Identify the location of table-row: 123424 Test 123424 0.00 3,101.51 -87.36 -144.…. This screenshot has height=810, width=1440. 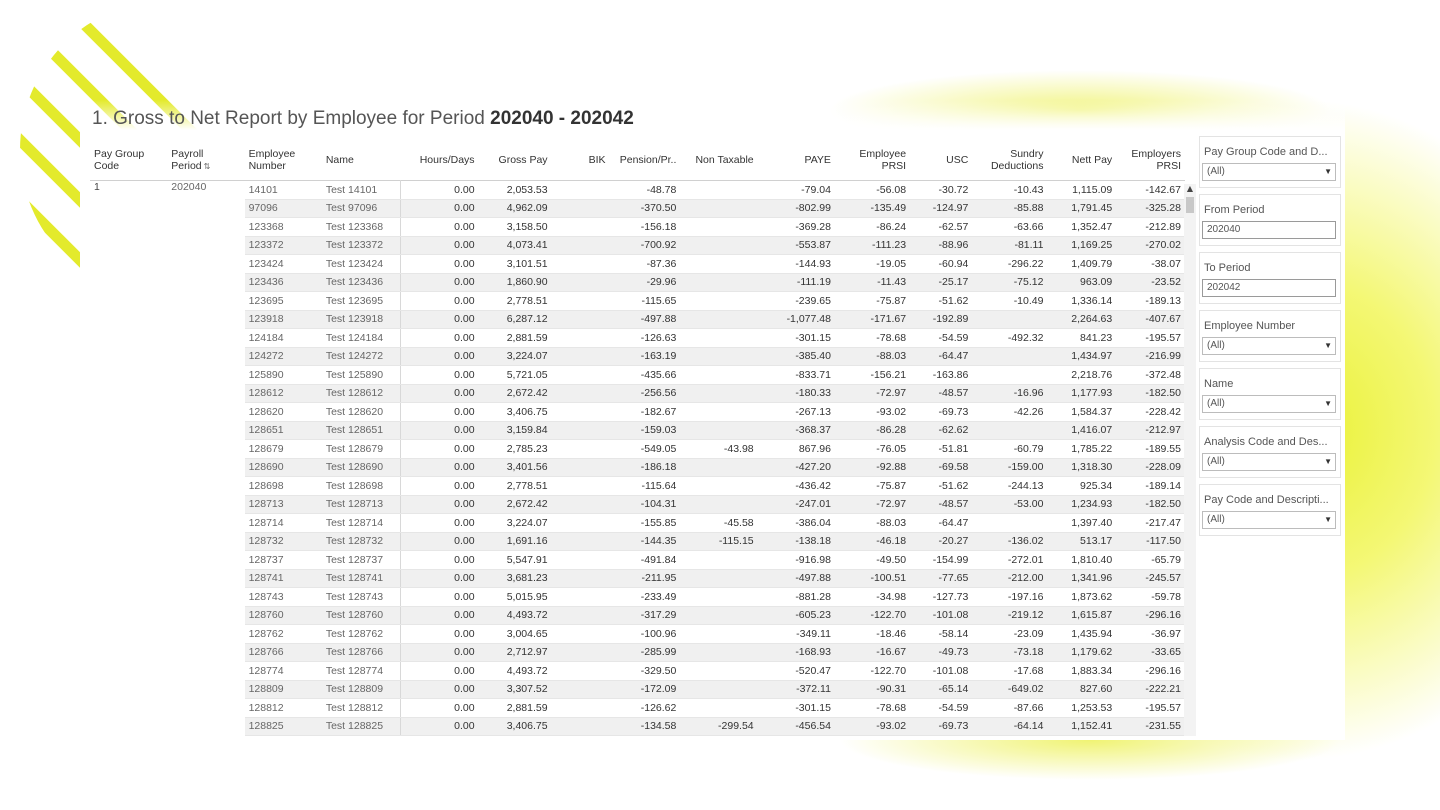
(637, 264).